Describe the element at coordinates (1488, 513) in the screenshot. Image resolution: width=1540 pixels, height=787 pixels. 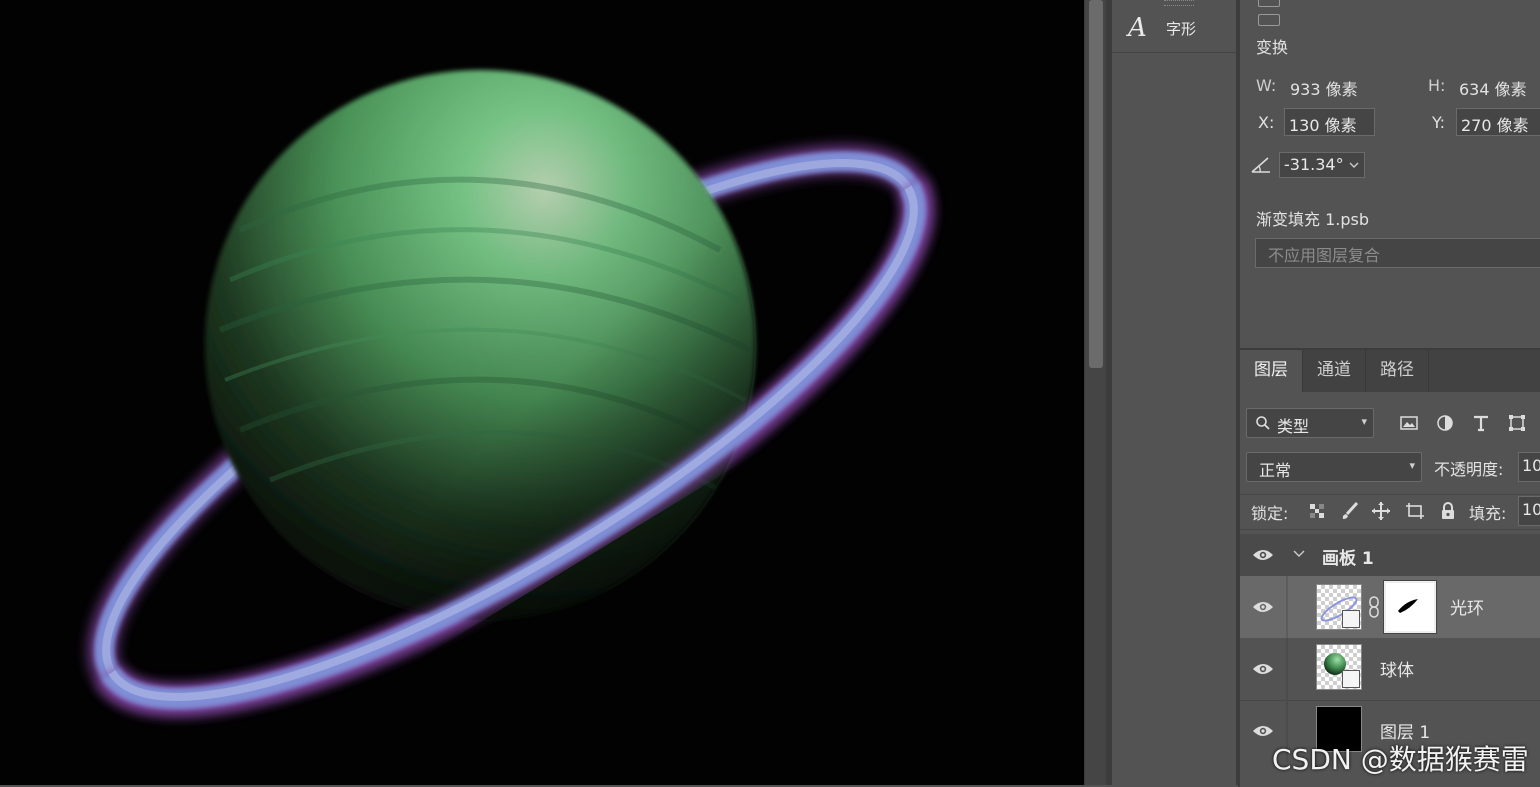
I see `fill-label: 填充:` at that location.